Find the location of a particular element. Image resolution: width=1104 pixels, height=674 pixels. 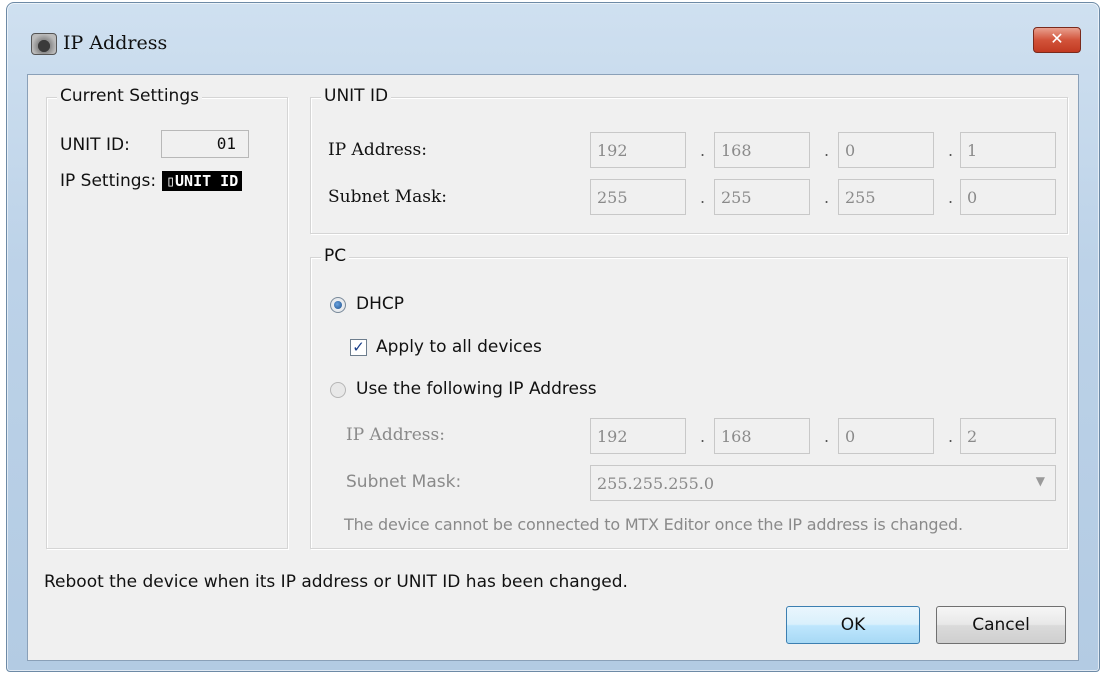

pc-ip-address-label: IP Address: is located at coordinates (395, 435).